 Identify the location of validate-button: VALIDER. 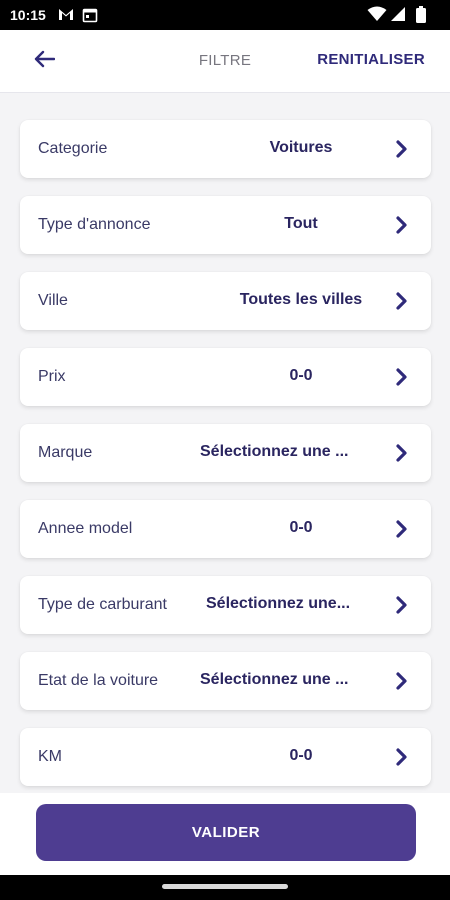
(226, 832).